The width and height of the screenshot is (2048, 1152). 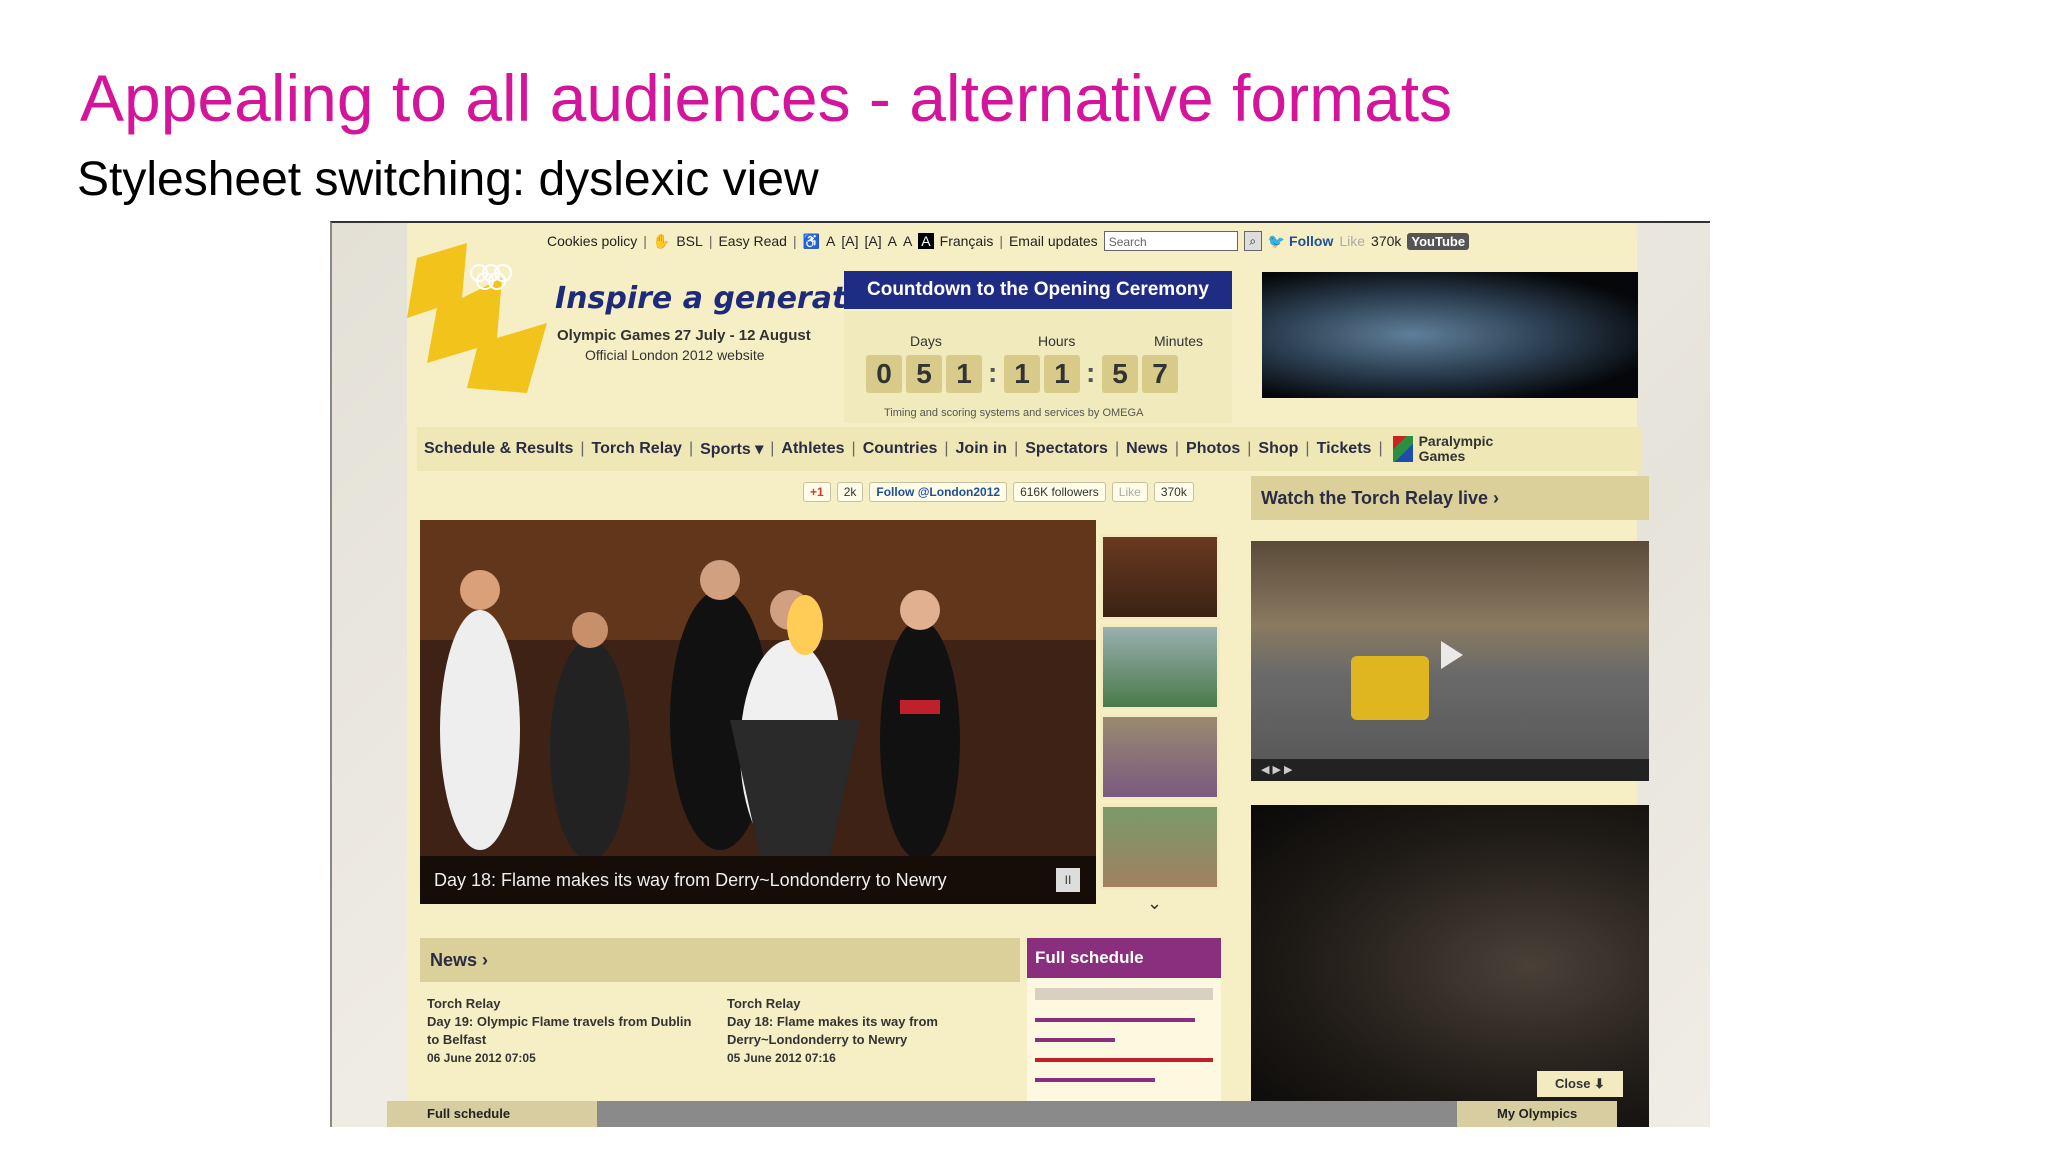 What do you see at coordinates (900, 449) in the screenshot?
I see `nav-countries: Countries` at bounding box center [900, 449].